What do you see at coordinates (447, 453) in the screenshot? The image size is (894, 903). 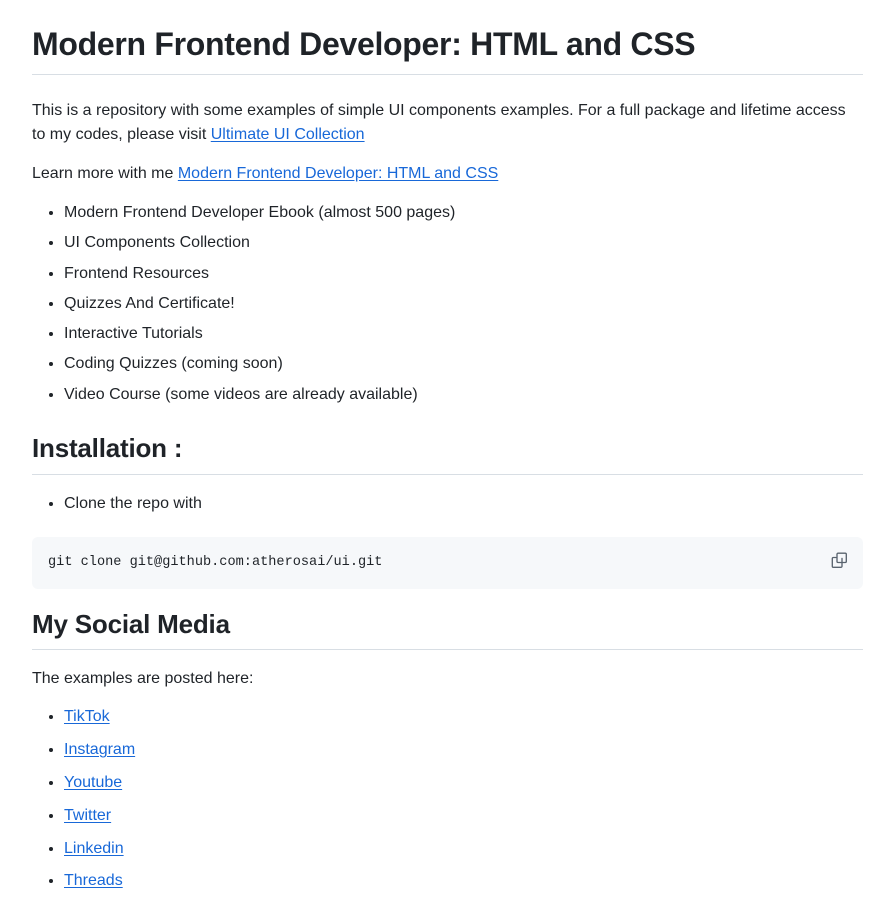 I see `installation-heading: Installation :` at bounding box center [447, 453].